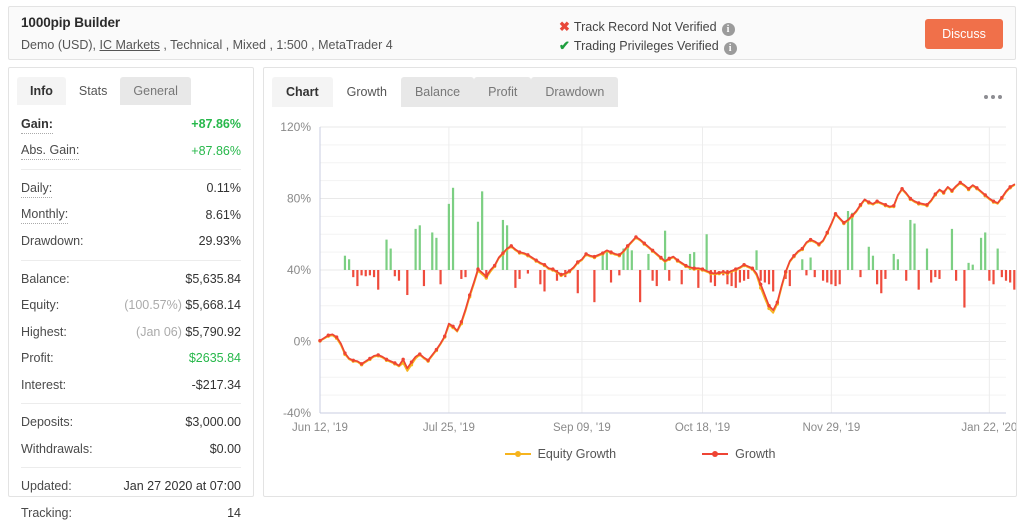 Image resolution: width=1024 pixels, height=526 pixels. Describe the element at coordinates (702, 428) in the screenshot. I see `svg-text: Oct 18, '19` at that location.